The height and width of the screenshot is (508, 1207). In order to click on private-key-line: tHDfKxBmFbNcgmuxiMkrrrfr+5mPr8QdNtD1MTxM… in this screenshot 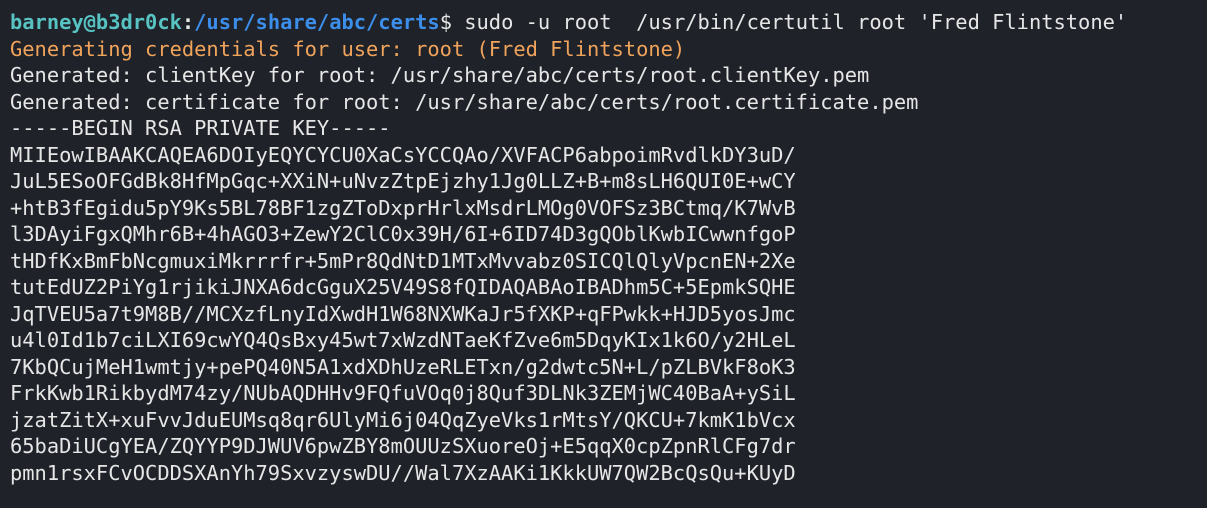, I will do `click(403, 260)`.